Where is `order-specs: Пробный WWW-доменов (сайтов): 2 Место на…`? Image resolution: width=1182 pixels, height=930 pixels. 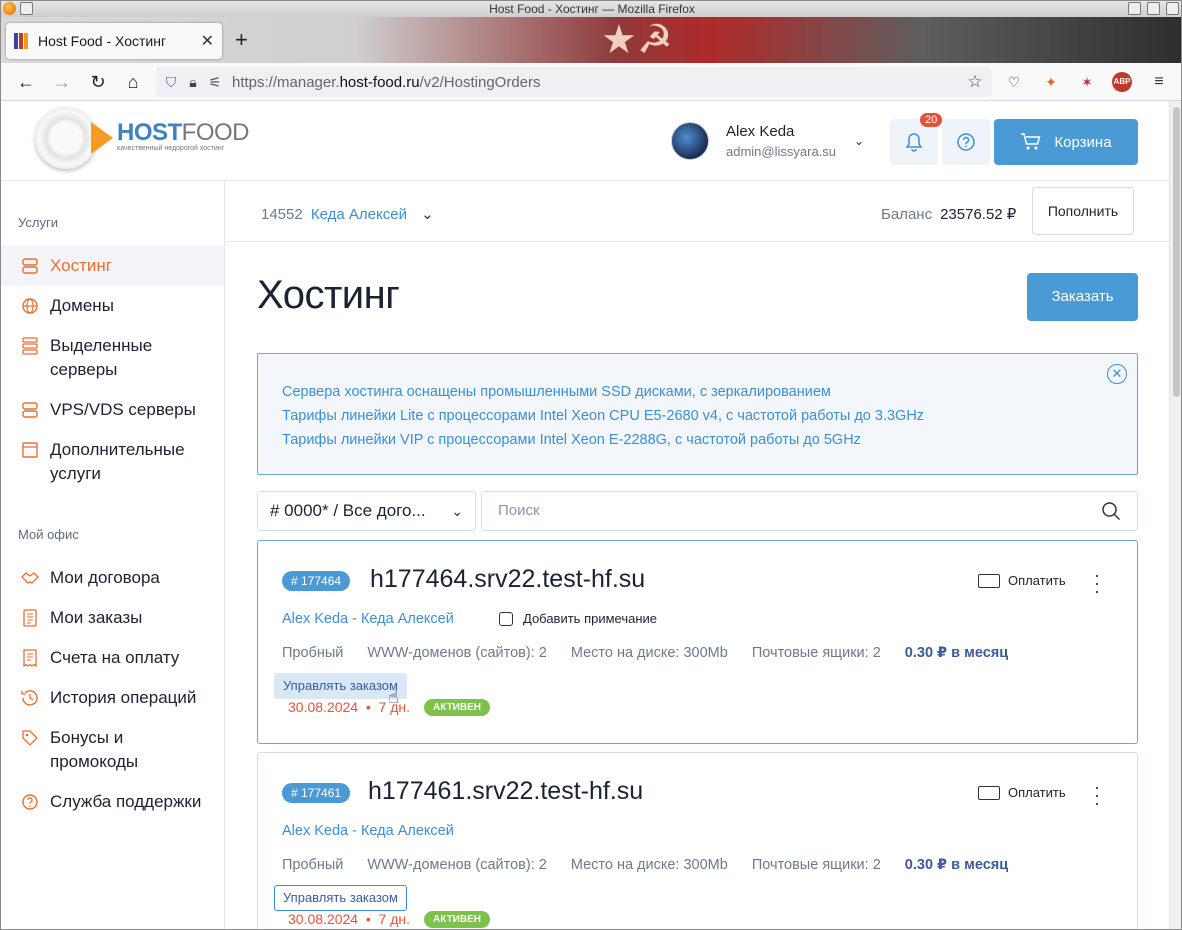
order-specs: Пробный WWW-доменов (сайтов): 2 Место на… is located at coordinates (645, 865).